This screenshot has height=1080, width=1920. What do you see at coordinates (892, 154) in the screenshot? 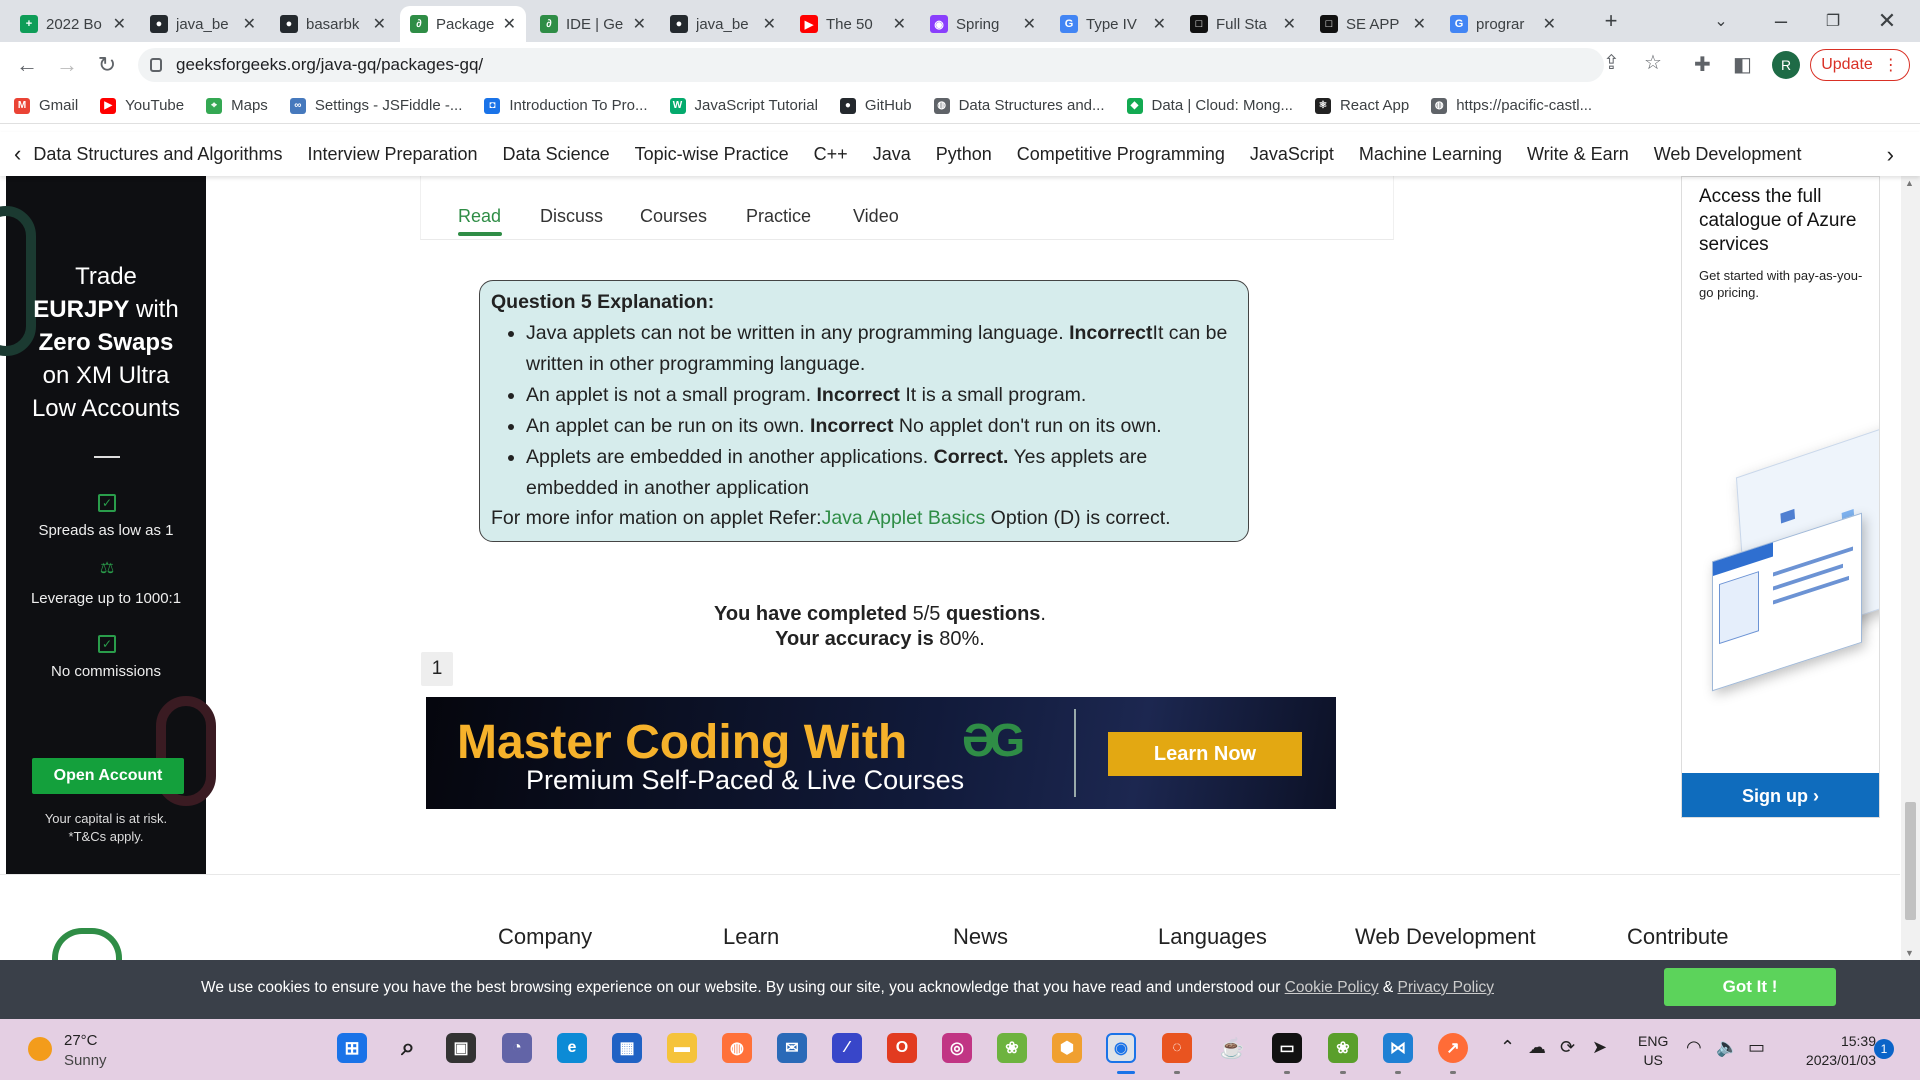
I see `site-nav-item: Java` at bounding box center [892, 154].